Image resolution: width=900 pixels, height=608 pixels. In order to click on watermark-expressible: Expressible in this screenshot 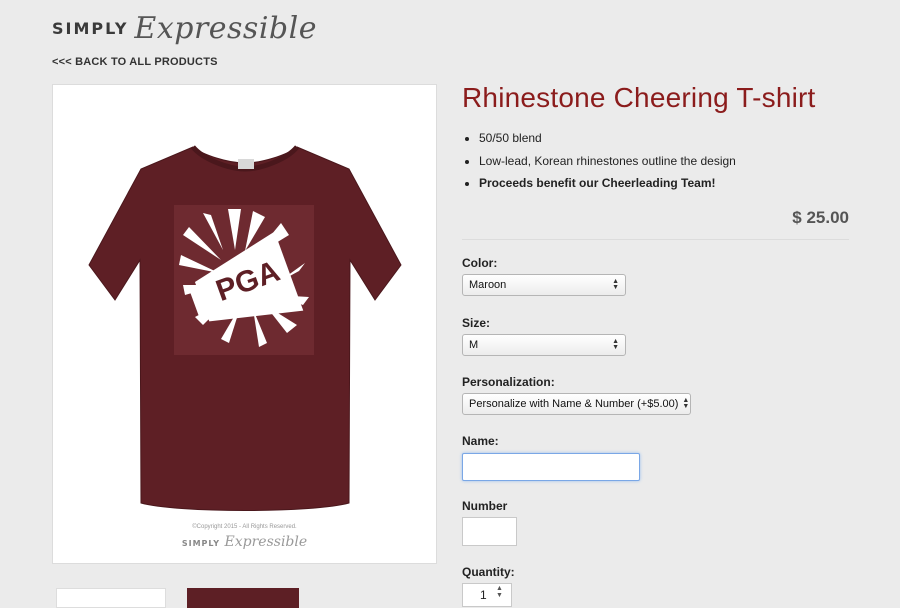, I will do `click(266, 542)`.